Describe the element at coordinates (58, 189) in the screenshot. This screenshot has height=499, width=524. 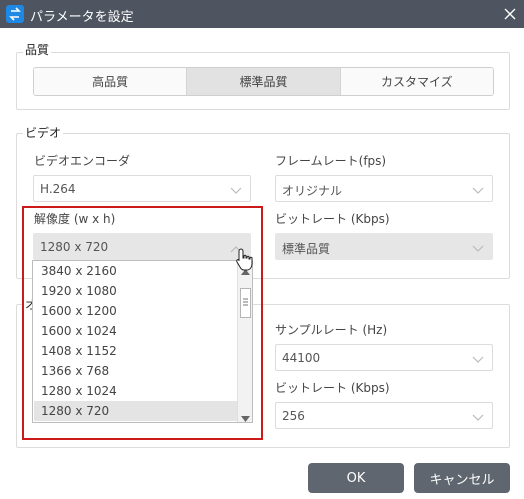
I see `encoder-value: H.264` at that location.